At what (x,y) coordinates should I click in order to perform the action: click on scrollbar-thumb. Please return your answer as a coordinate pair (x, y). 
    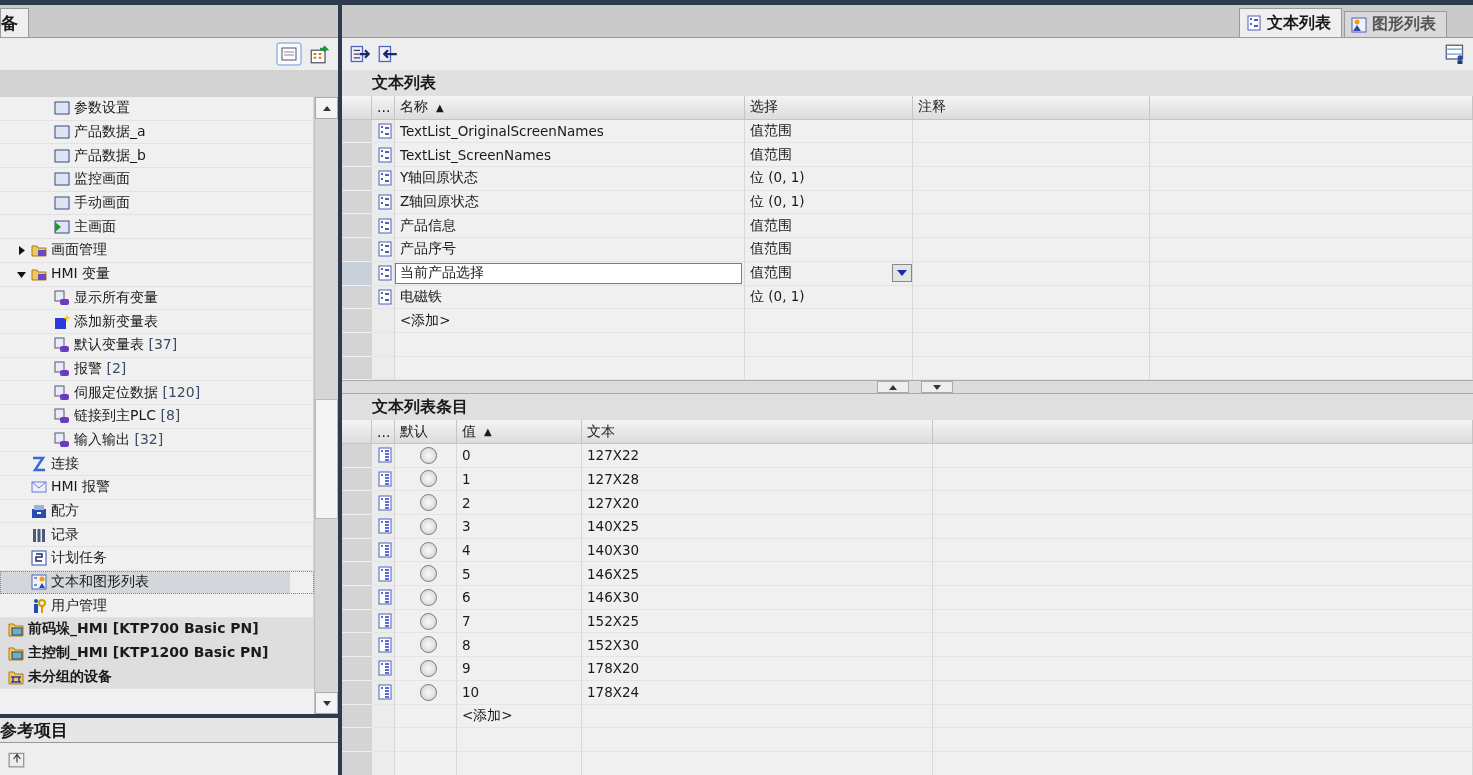
    Looking at the image, I should click on (326, 459).